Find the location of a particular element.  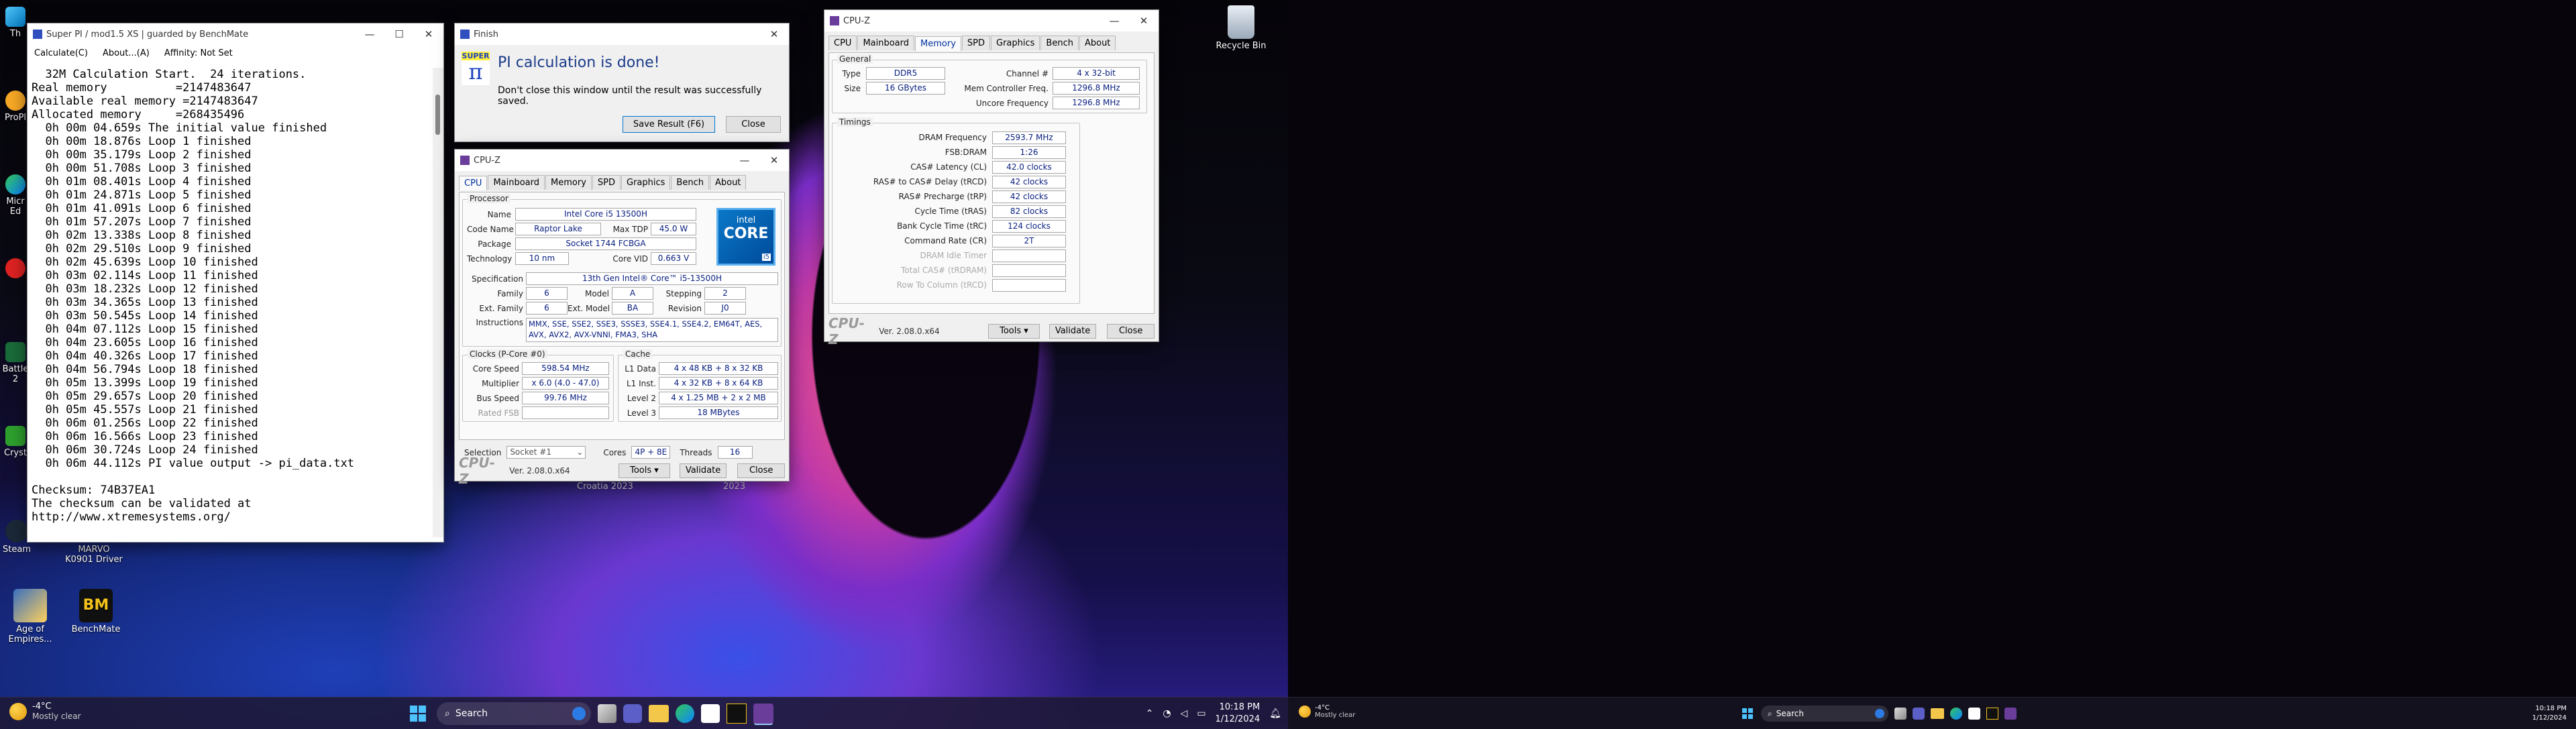

menu-affinity: Affinity: Not Set is located at coordinates (198, 53).